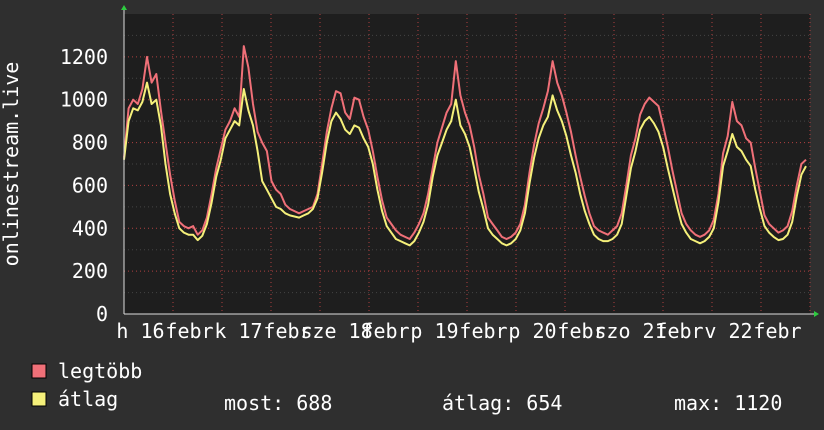 The height and width of the screenshot is (430, 824). I want to click on y-tick-label: 1000, so click(84, 100).